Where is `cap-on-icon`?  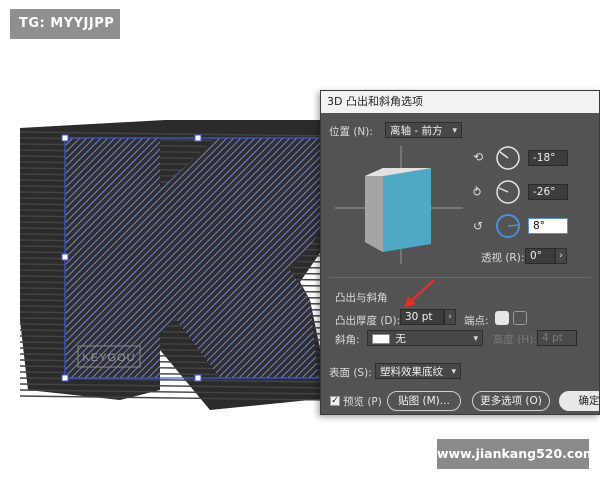
cap-on-icon is located at coordinates (502, 318).